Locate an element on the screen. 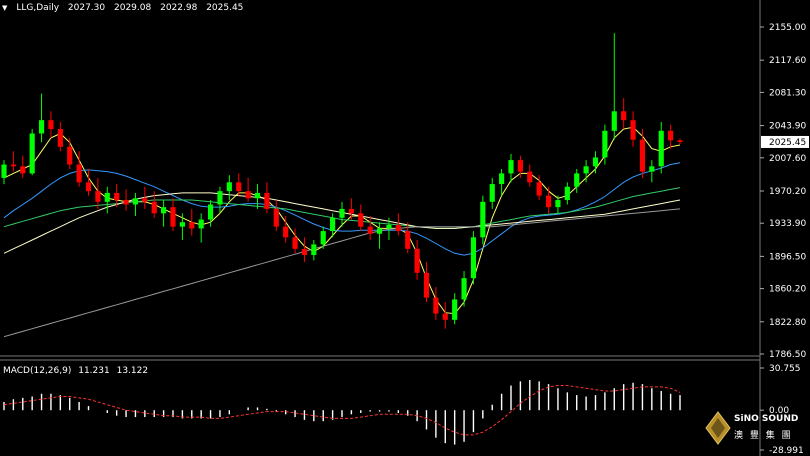  price-tick-label: 2081.30 is located at coordinates (787, 93).